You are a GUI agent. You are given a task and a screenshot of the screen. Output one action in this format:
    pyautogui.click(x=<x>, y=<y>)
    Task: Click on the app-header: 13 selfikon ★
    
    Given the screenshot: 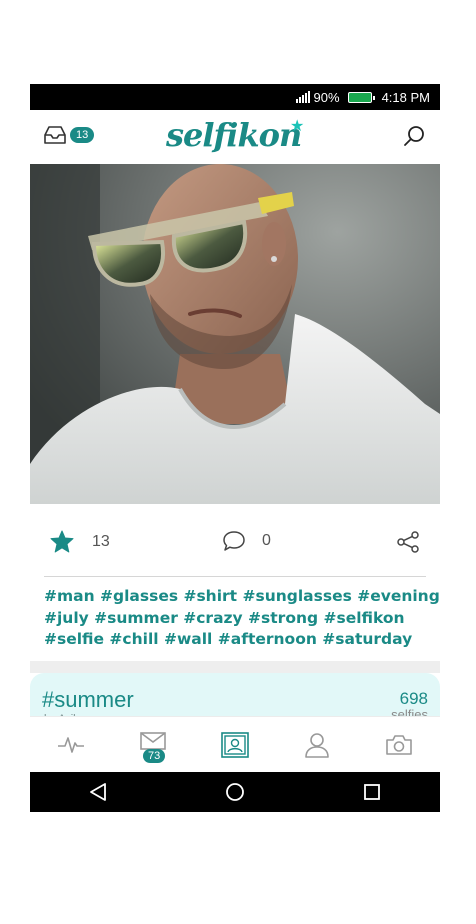 What is the action you would take?
    pyautogui.click(x=235, y=137)
    